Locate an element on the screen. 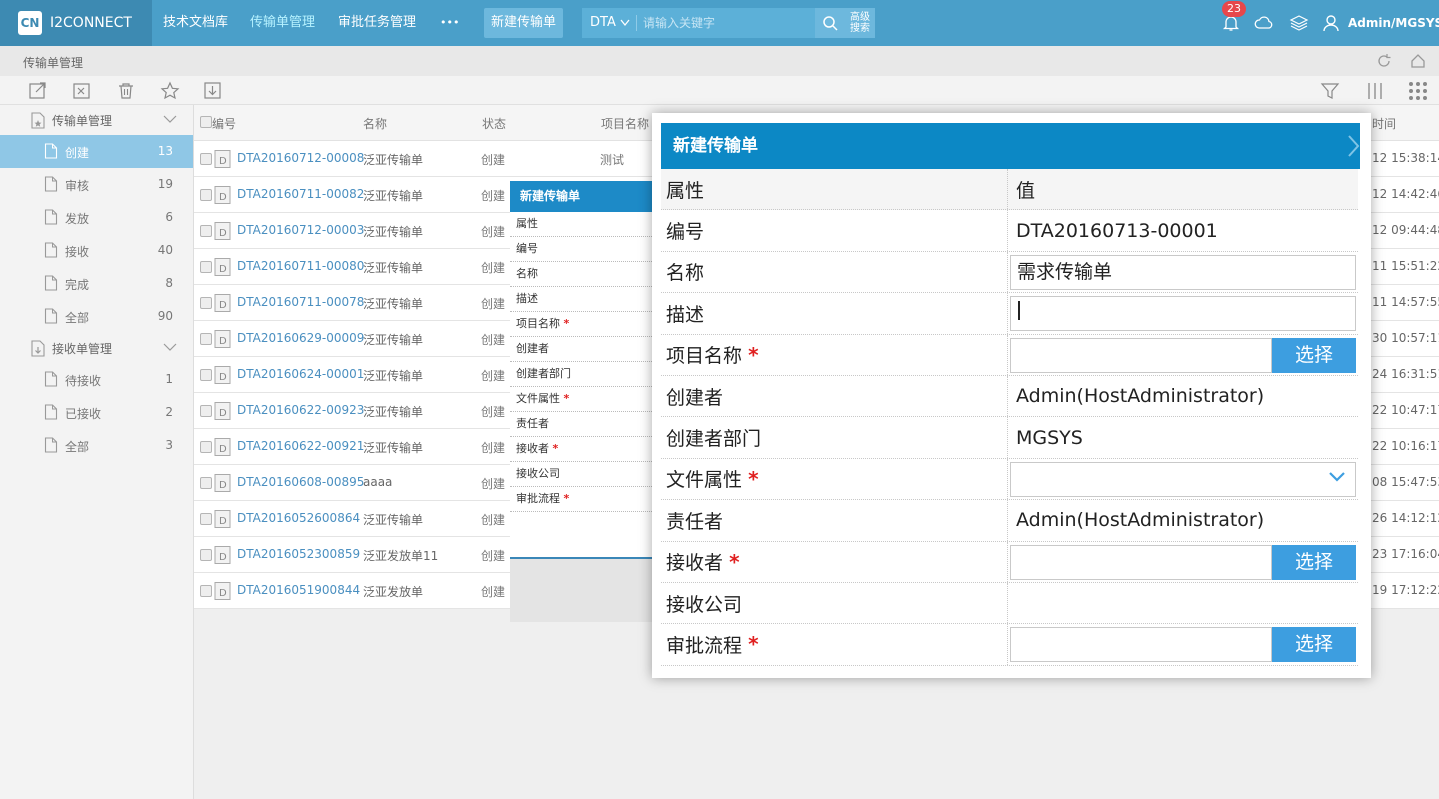 This screenshot has height=799, width=1439. sidebar-item: 创建 13 is located at coordinates (96, 151).